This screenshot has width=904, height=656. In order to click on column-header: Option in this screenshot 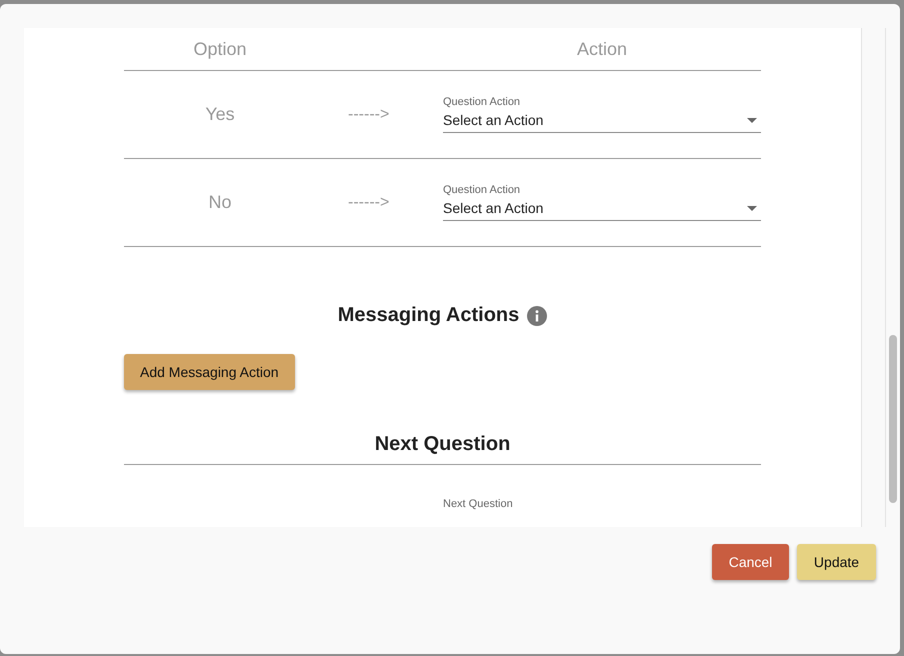, I will do `click(220, 49)`.